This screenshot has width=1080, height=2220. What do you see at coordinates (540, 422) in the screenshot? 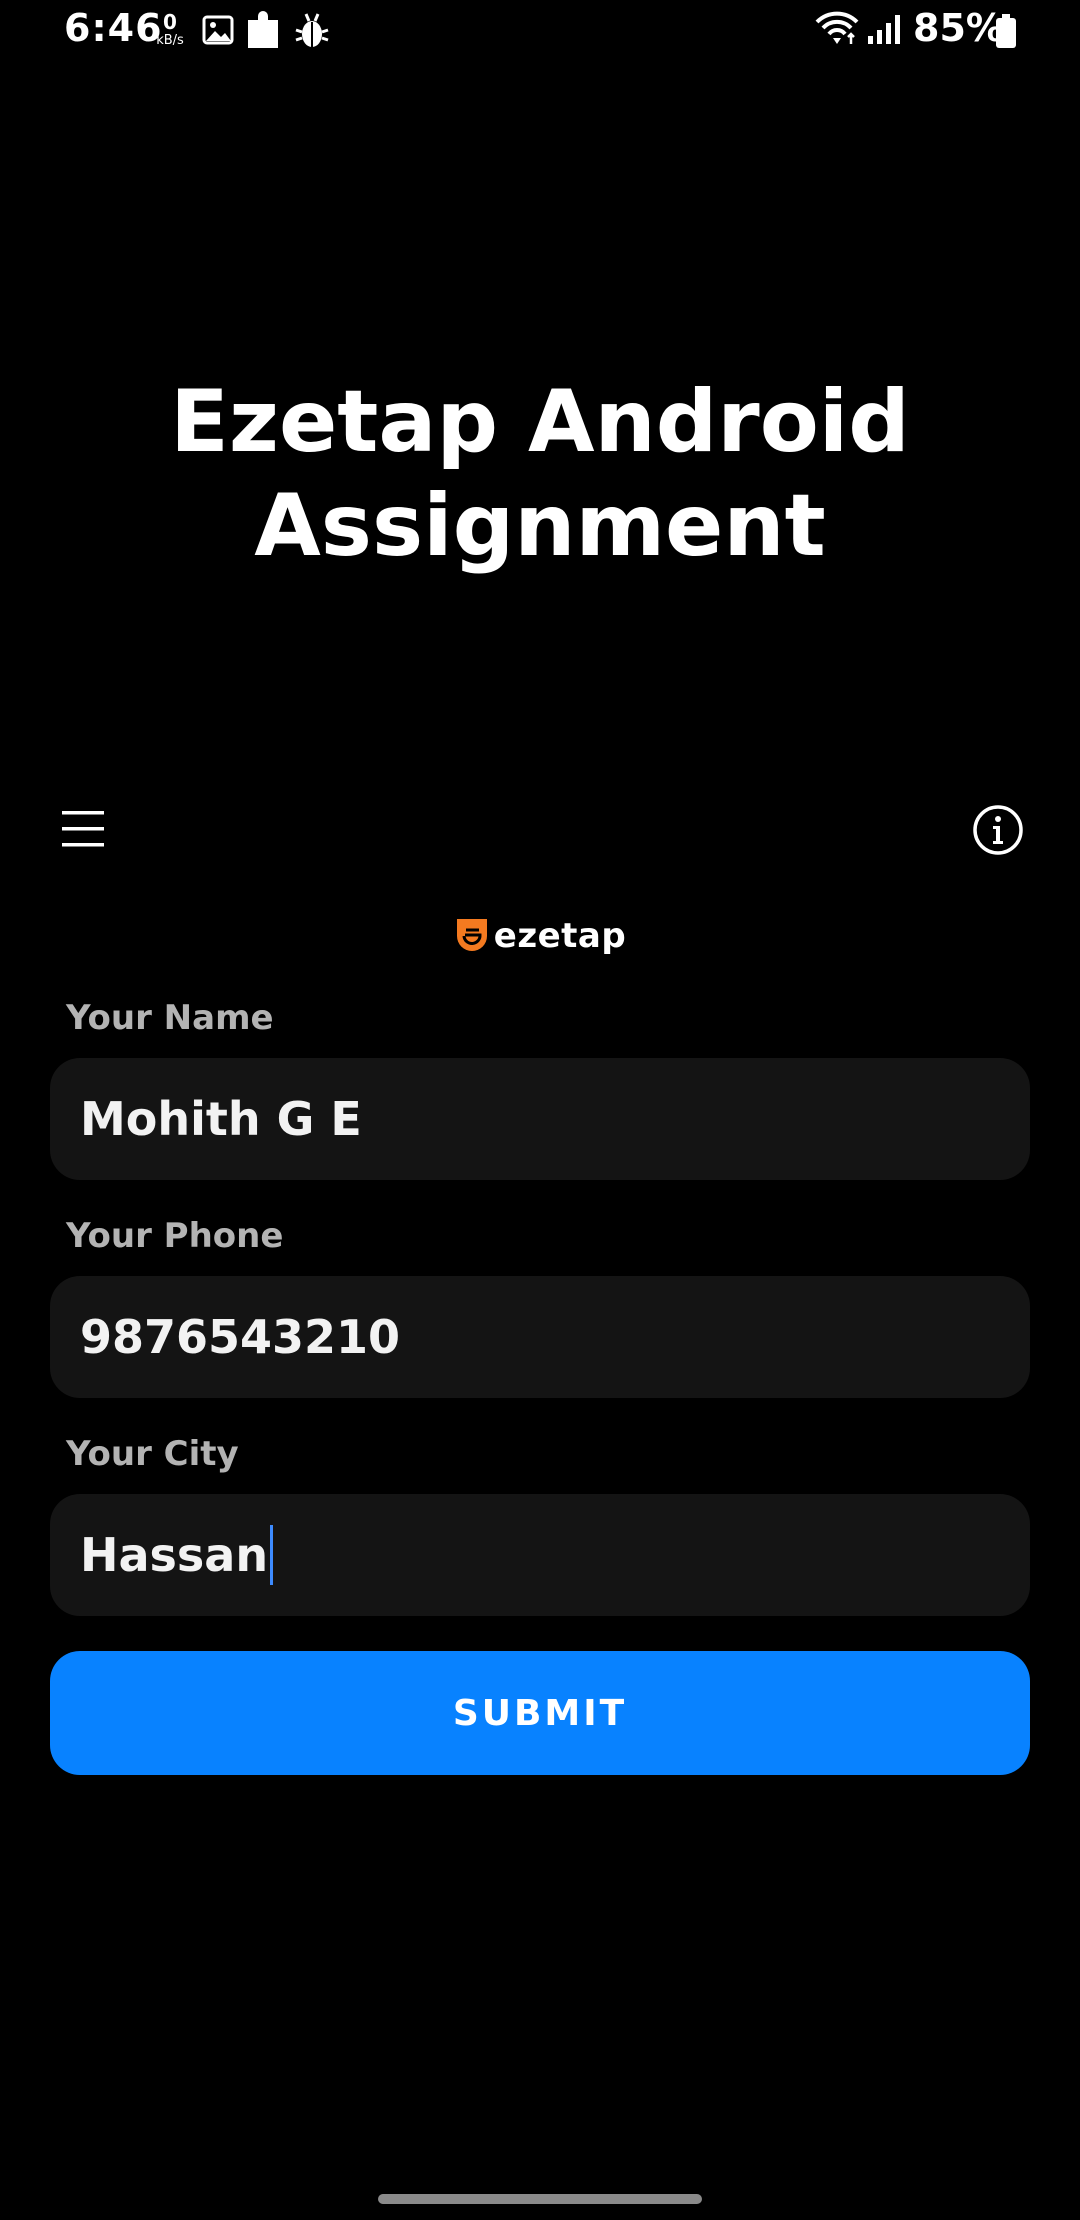
I see `page-title-line1: Ezetap Android` at bounding box center [540, 422].